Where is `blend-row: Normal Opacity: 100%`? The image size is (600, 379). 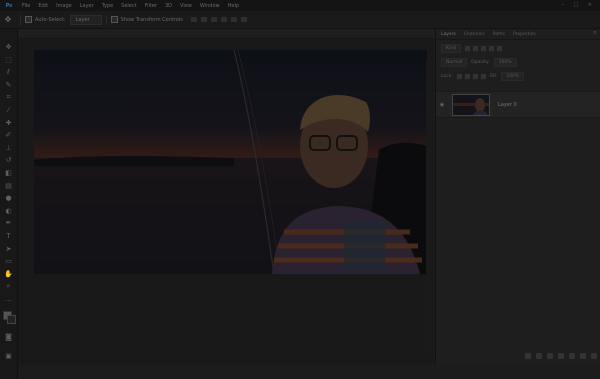
blend-row: Normal Opacity: 100% is located at coordinates (518, 62).